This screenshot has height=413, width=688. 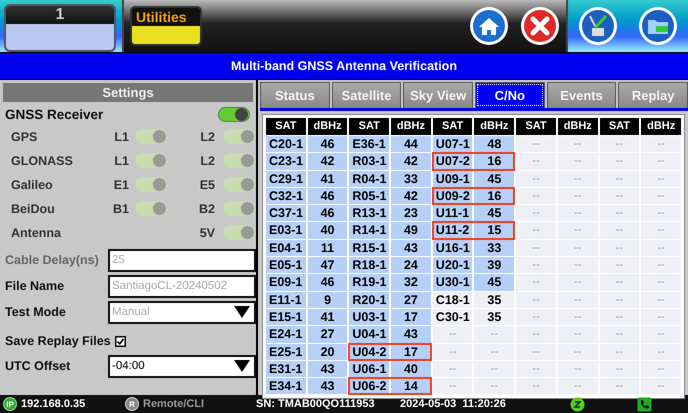 I want to click on folder-icon, so click(x=658, y=26).